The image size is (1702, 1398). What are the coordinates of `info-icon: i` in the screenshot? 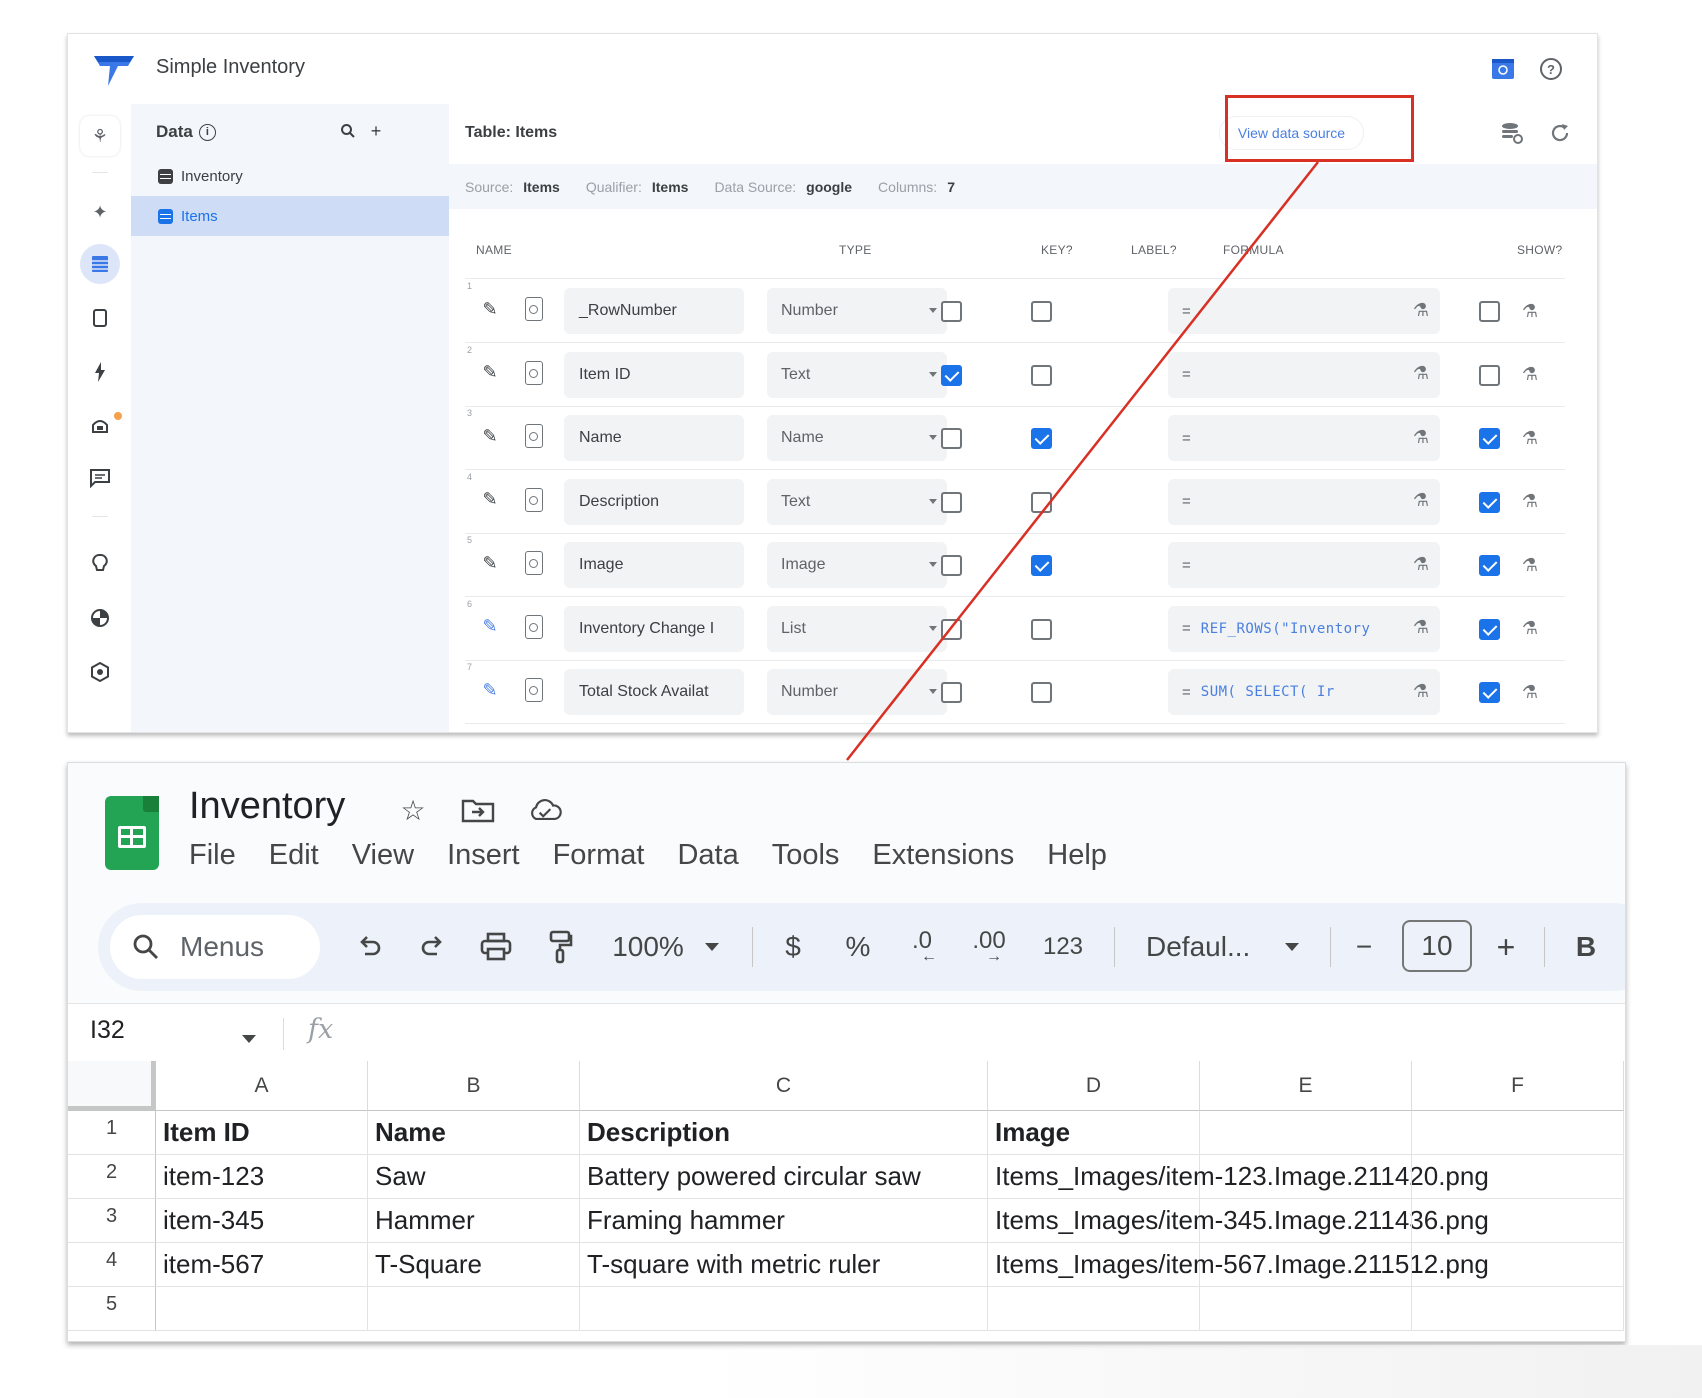 It's located at (207, 132).